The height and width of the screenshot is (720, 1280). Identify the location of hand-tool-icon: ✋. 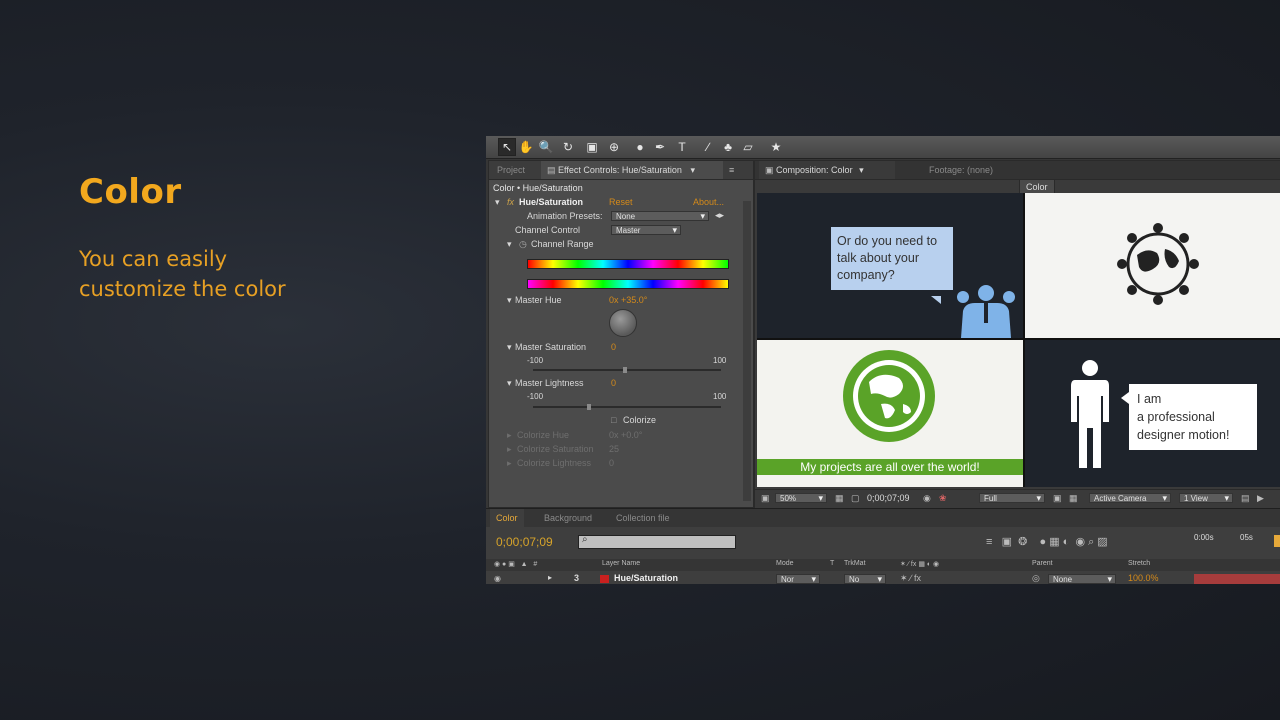
(526, 147).